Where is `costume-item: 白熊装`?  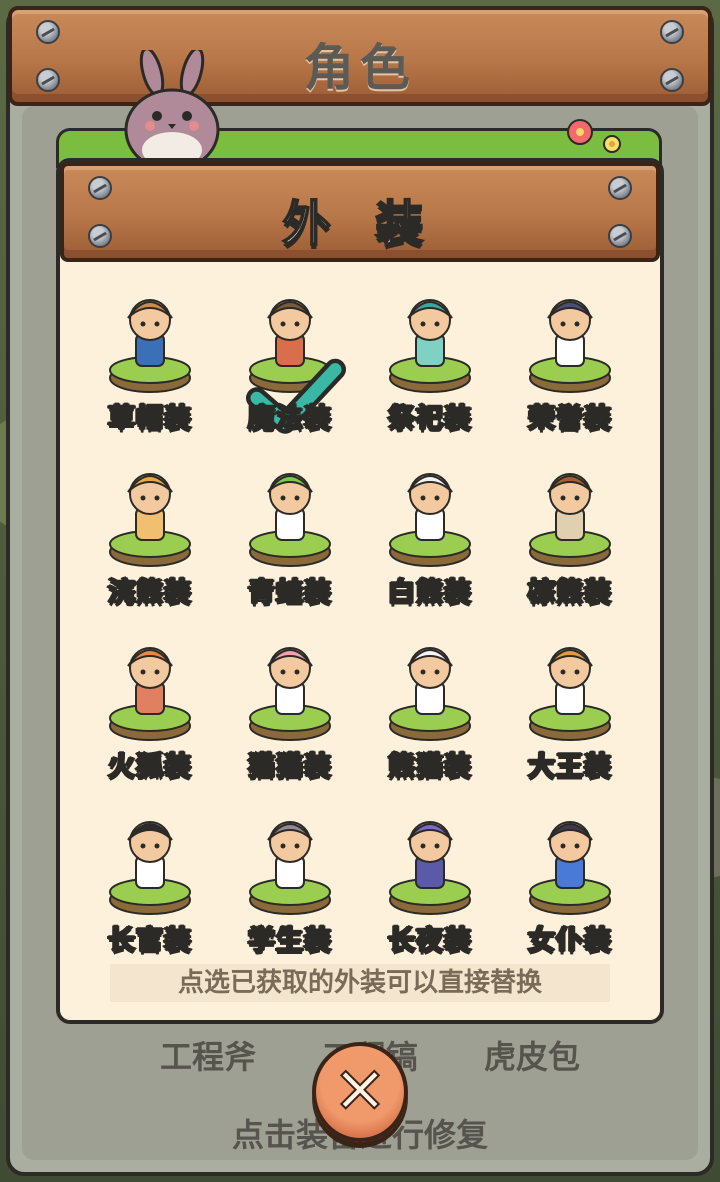 costume-item: 白熊装 is located at coordinates (430, 542).